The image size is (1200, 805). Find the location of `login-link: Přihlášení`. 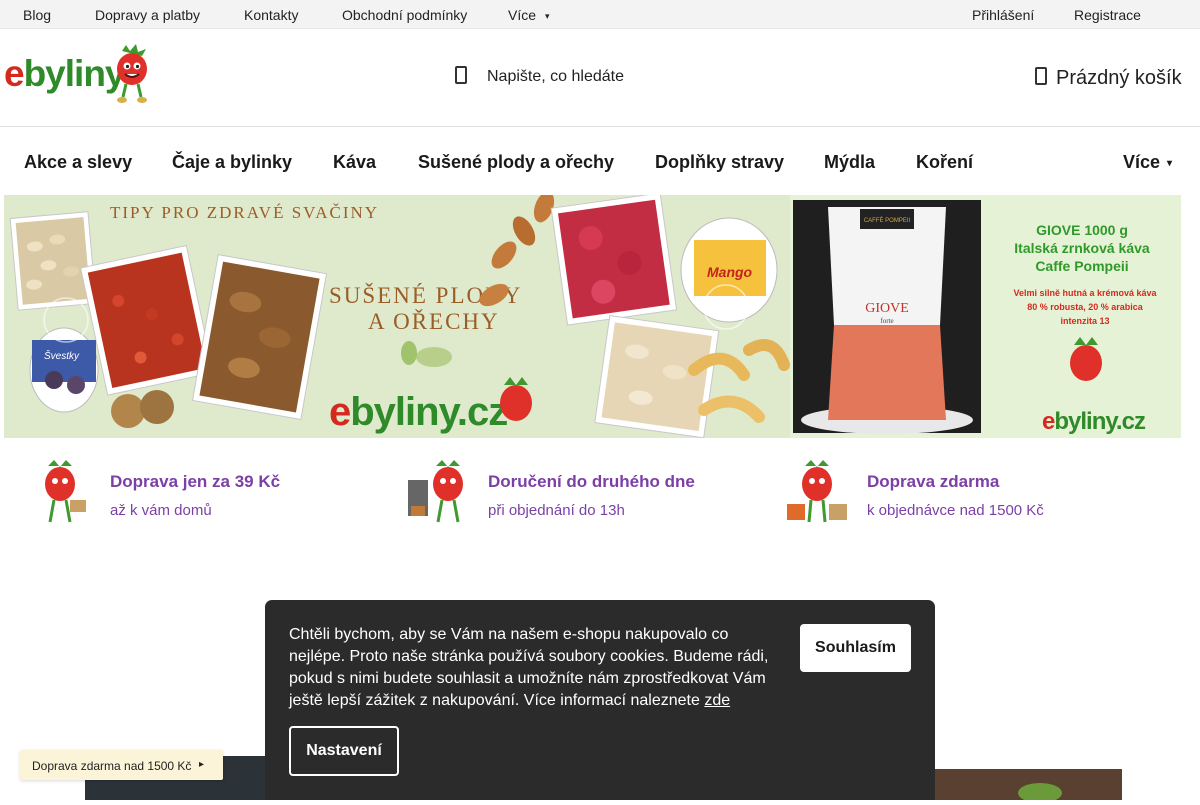

login-link: Přihlášení is located at coordinates (1003, 15).